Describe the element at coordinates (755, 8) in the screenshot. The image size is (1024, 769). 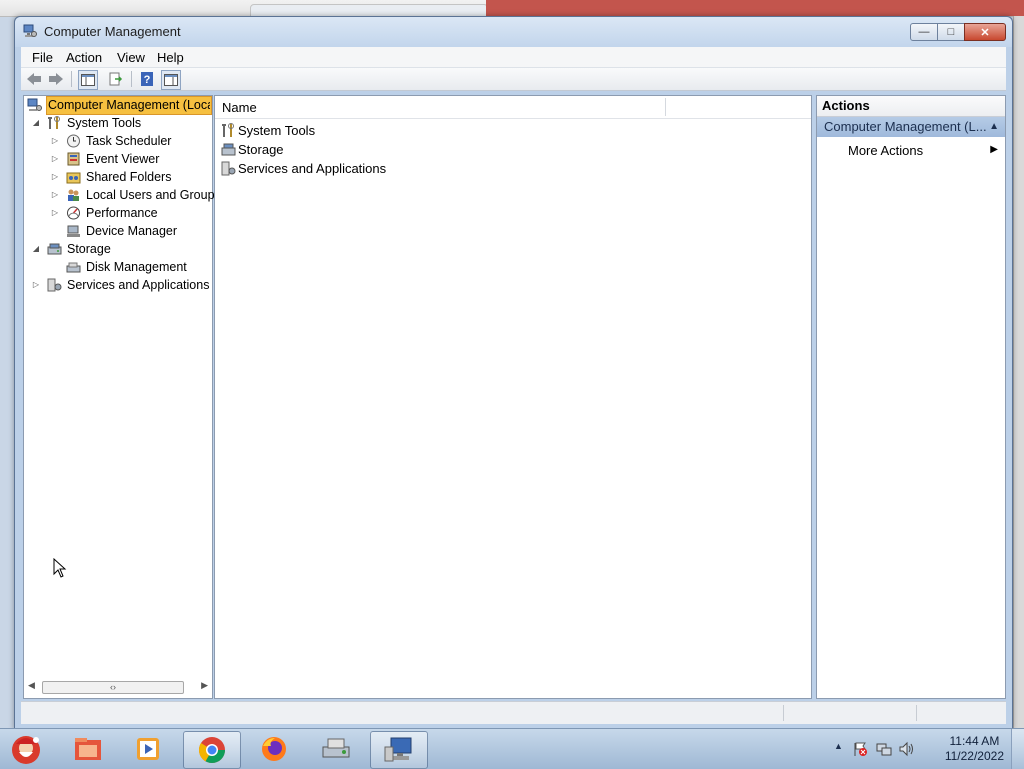
I see `background-decoration` at that location.